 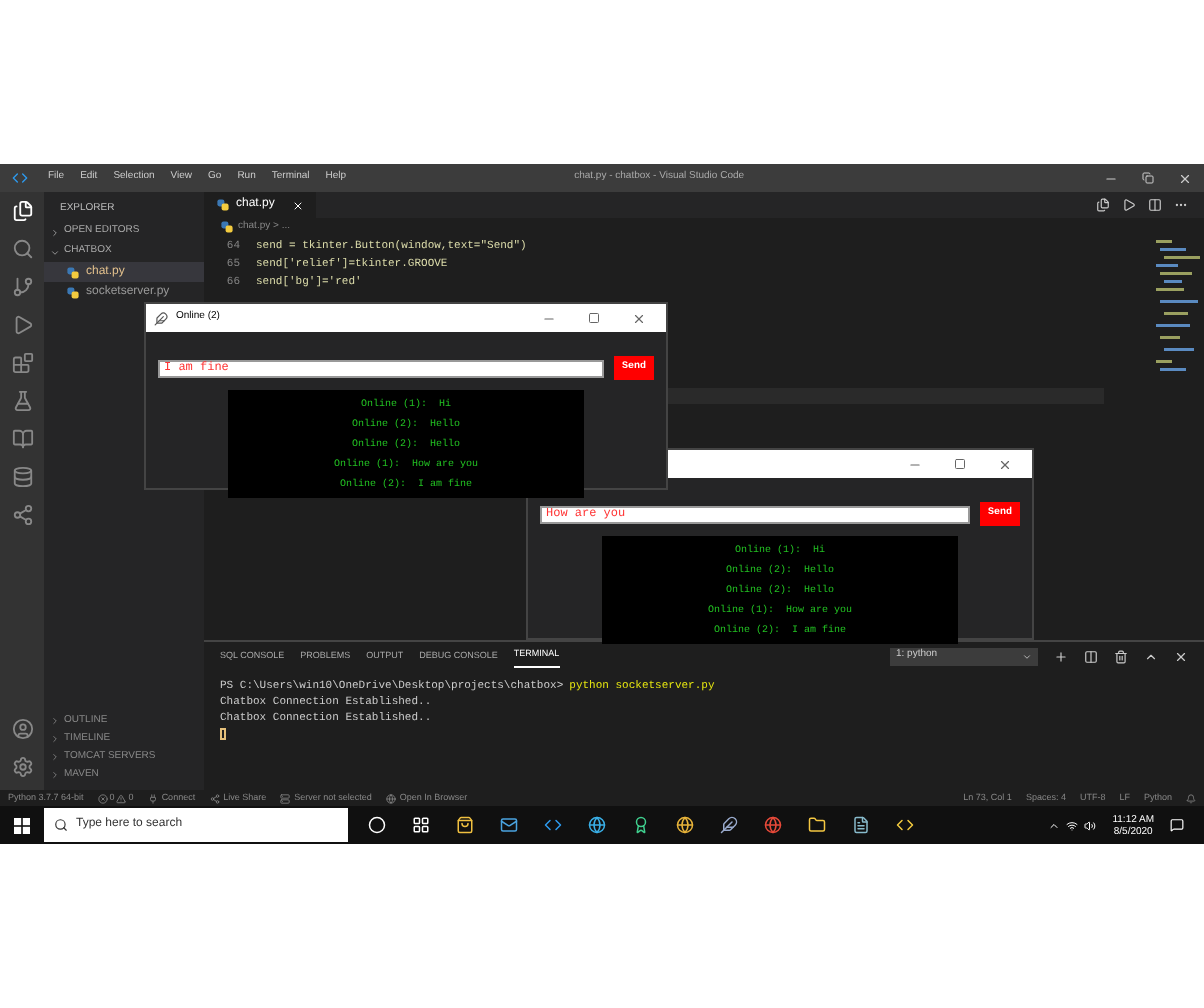 What do you see at coordinates (55, 232) in the screenshot?
I see `chevron-right-icon` at bounding box center [55, 232].